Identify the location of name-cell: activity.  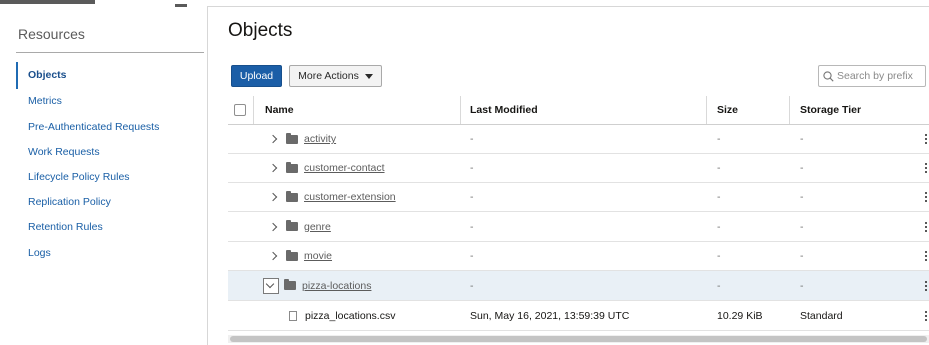
(302, 139).